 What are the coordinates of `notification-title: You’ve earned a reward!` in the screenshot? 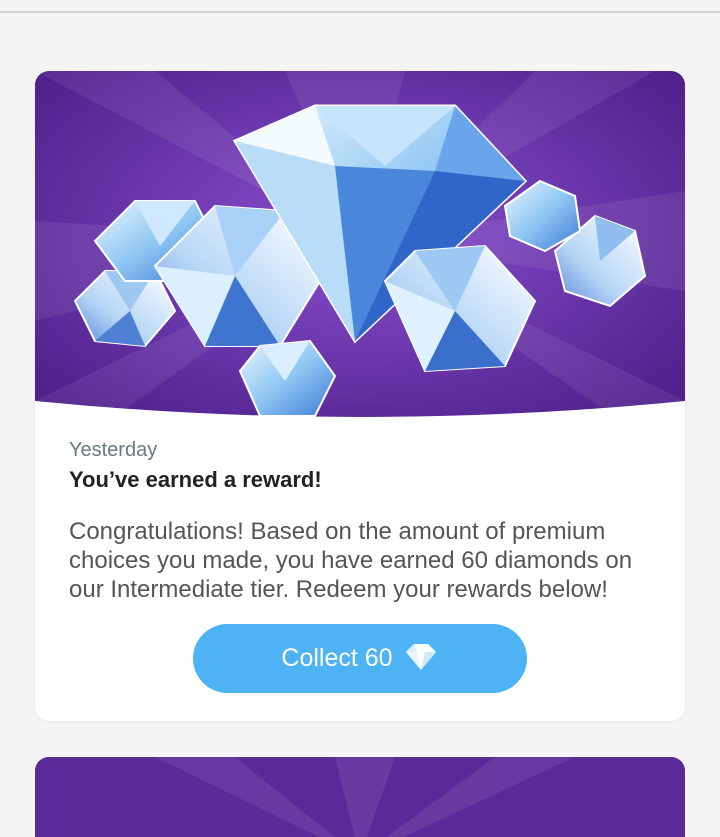 It's located at (195, 479).